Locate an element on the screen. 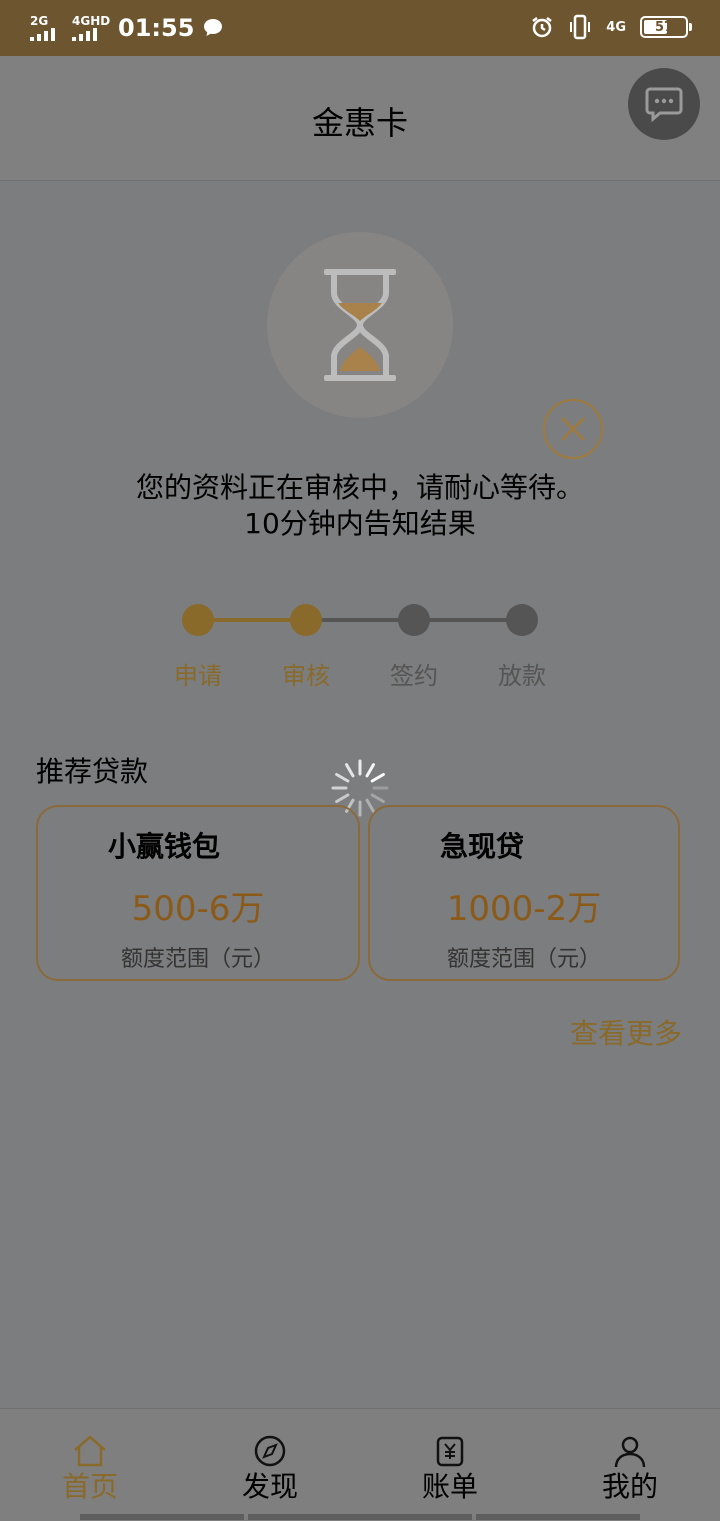  step-dot-disburse is located at coordinates (522, 620).